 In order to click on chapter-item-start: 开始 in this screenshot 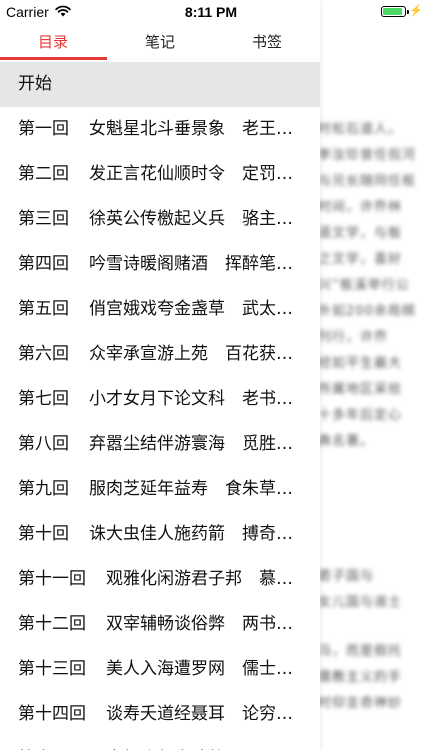, I will do `click(160, 84)`.